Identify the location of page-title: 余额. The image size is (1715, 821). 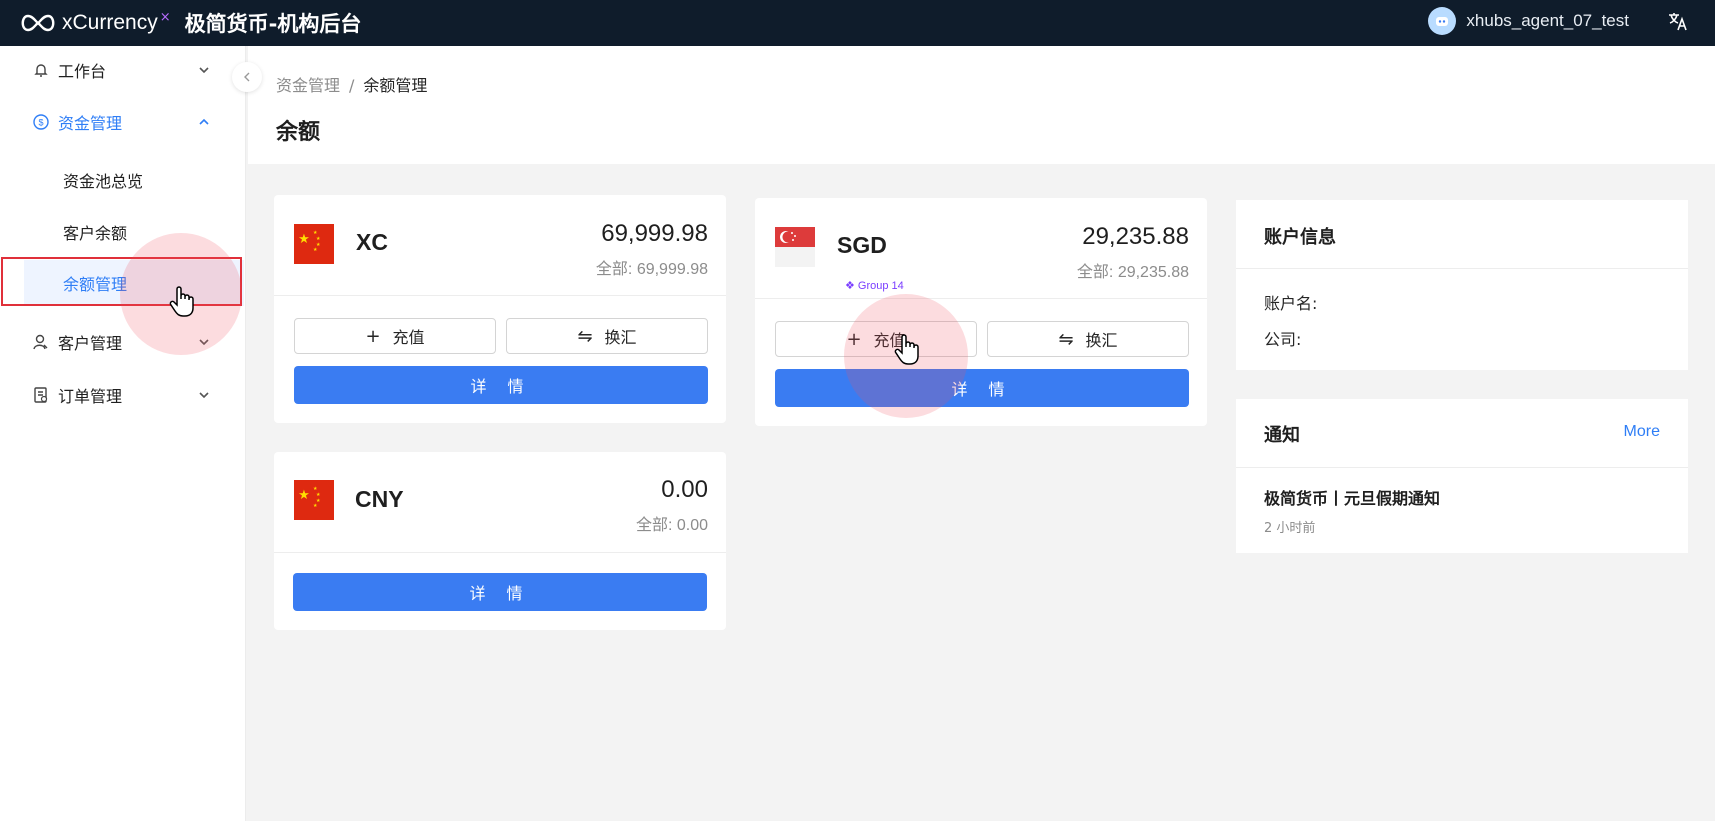
(298, 132).